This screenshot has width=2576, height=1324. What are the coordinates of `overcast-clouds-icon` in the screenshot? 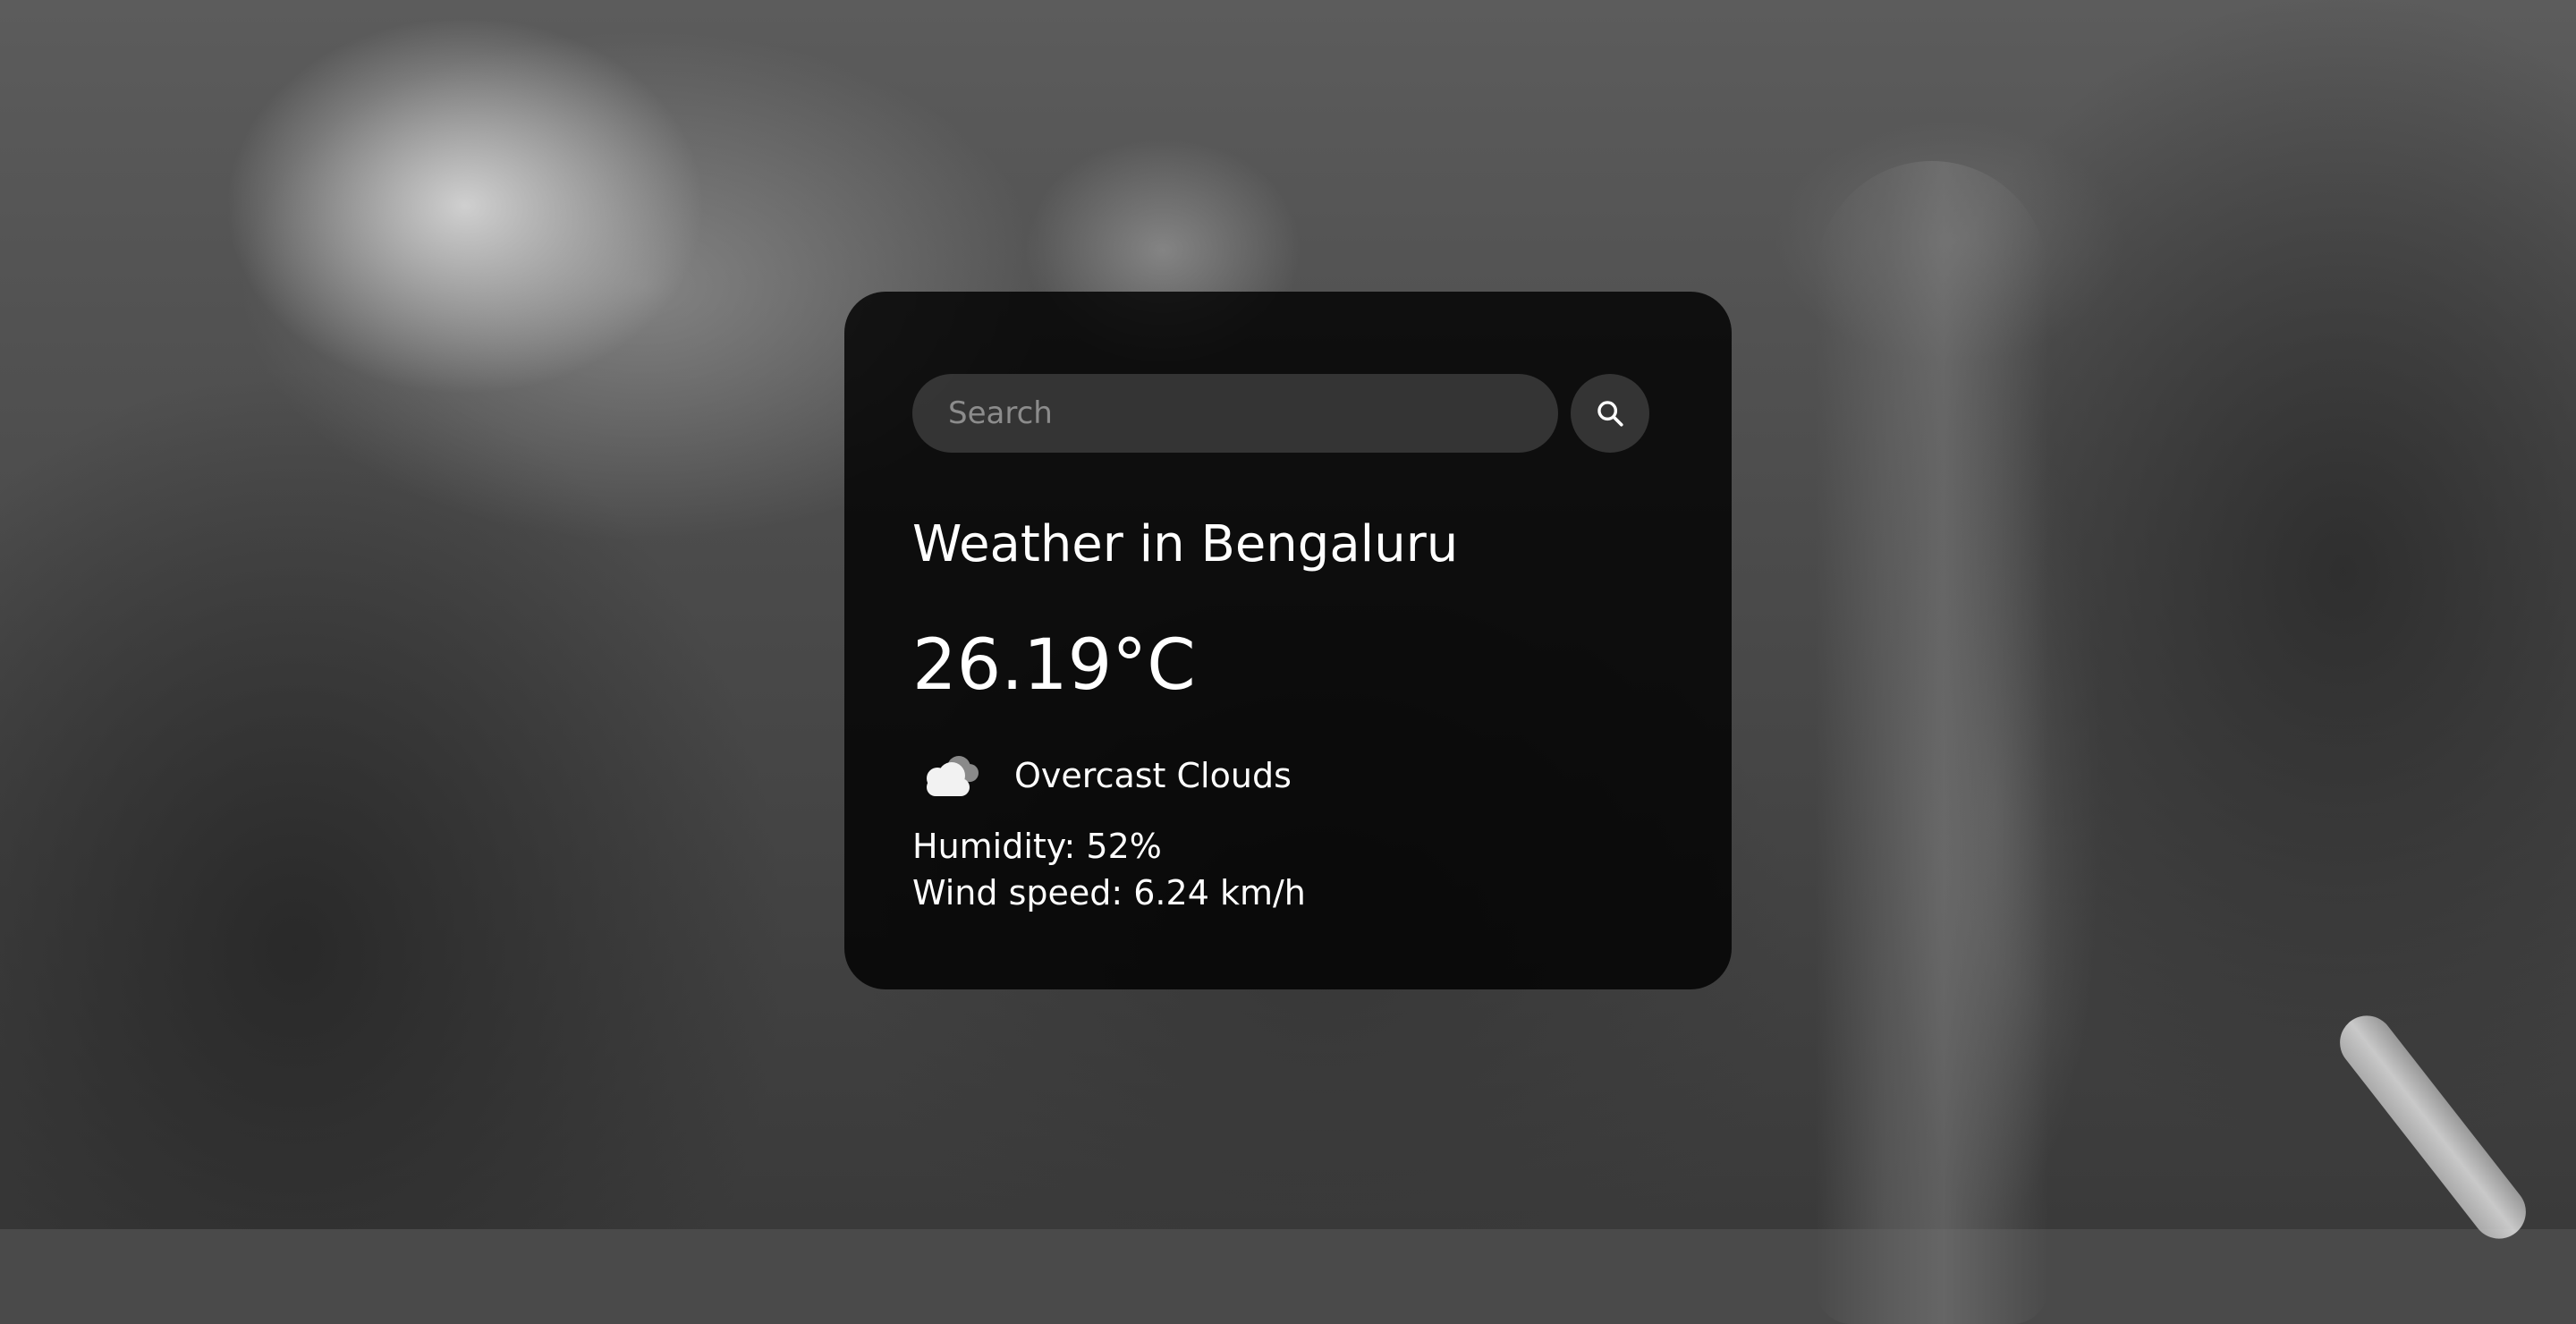 It's located at (953, 776).